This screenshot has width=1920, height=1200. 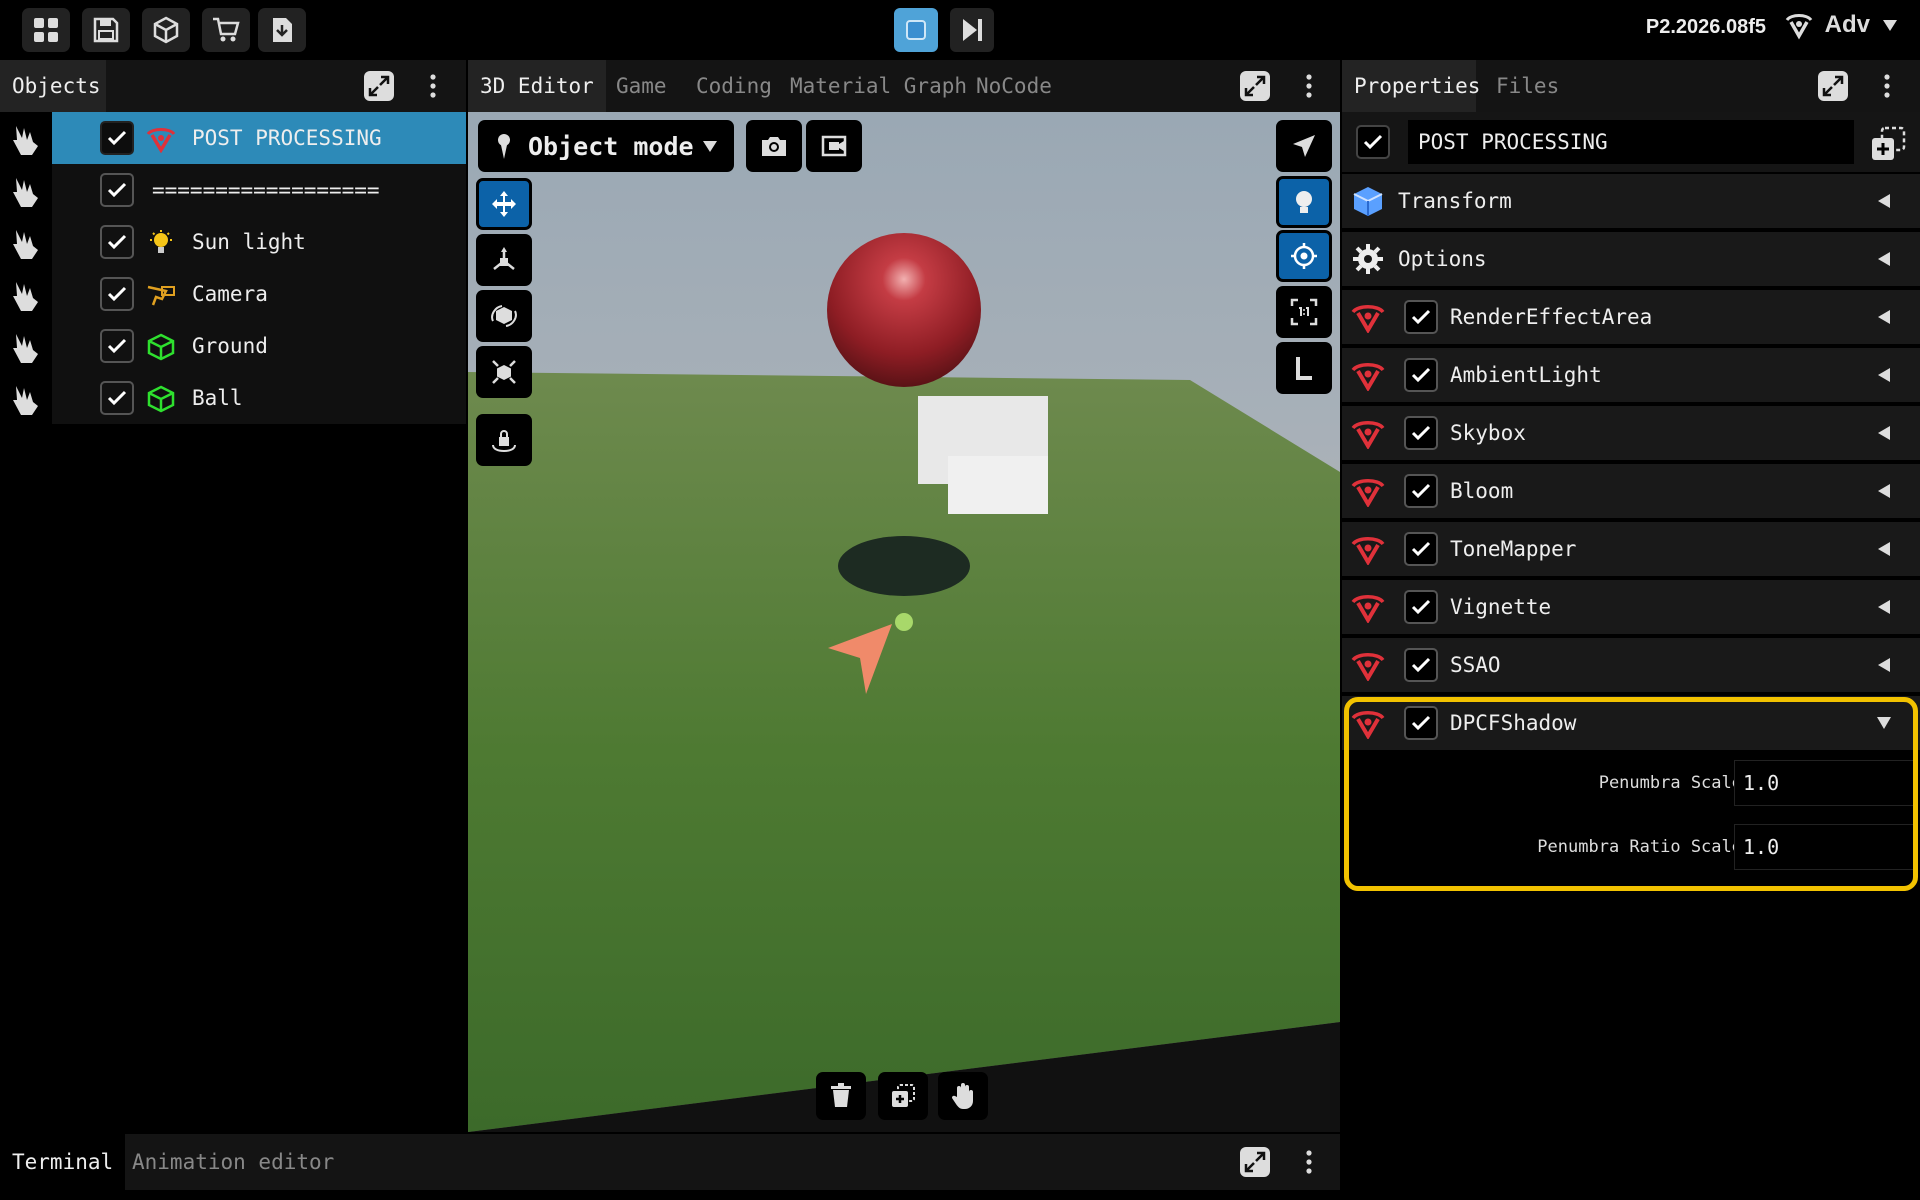 I want to click on section-ambient-light: AmbientLight, so click(x=1631, y=375).